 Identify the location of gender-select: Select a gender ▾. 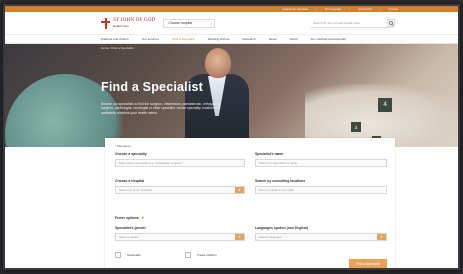
(180, 237).